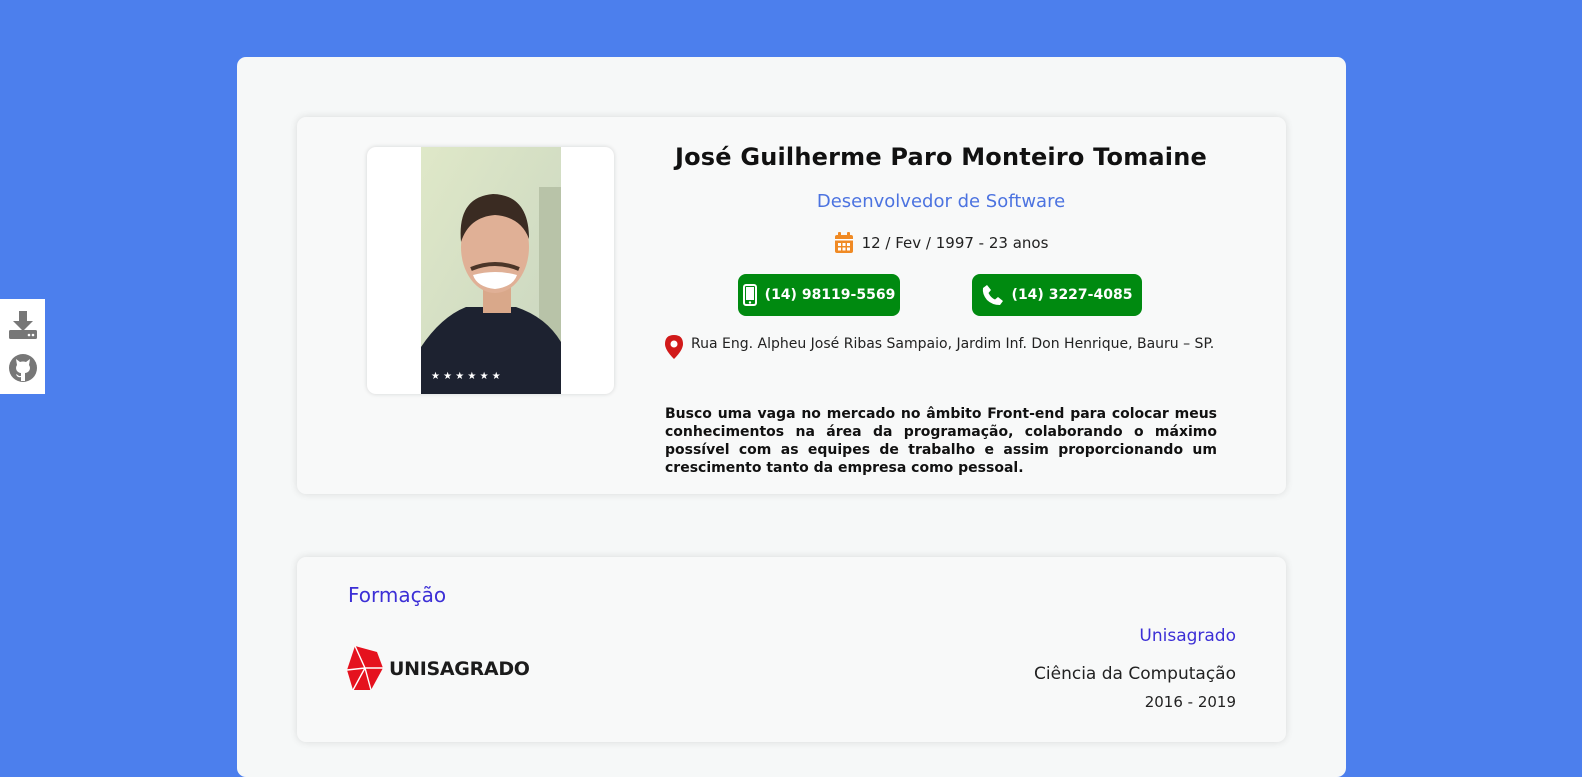  Describe the element at coordinates (397, 595) in the screenshot. I see `education-title: Formação` at that location.